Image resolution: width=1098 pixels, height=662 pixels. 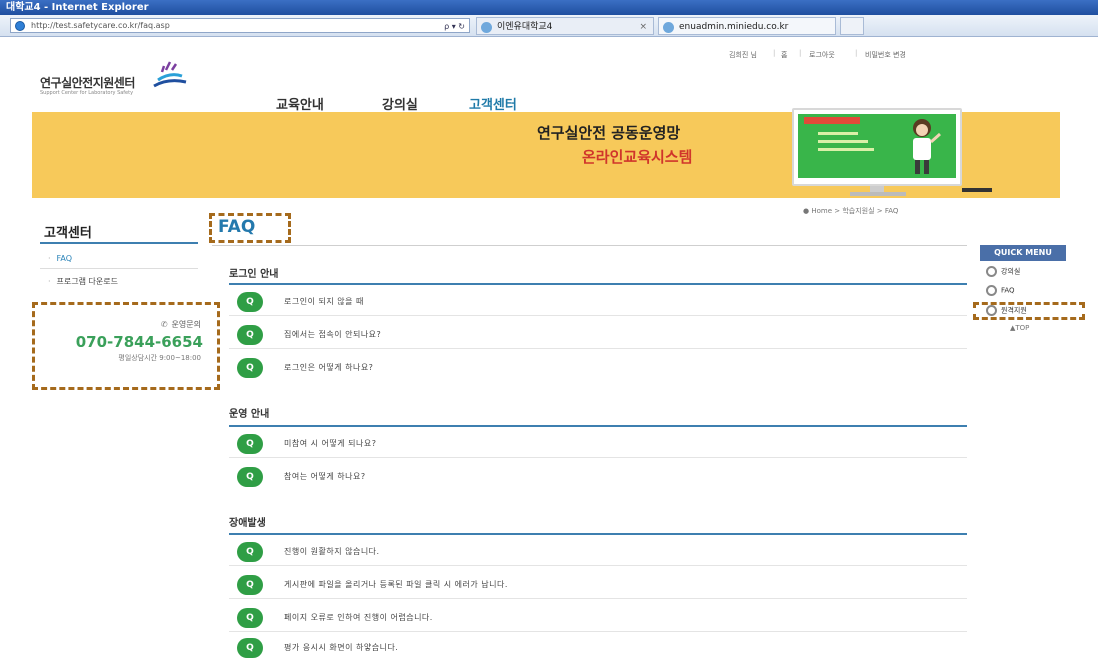 What do you see at coordinates (164, 324) in the screenshot?
I see `phone-icon: ✆` at bounding box center [164, 324].